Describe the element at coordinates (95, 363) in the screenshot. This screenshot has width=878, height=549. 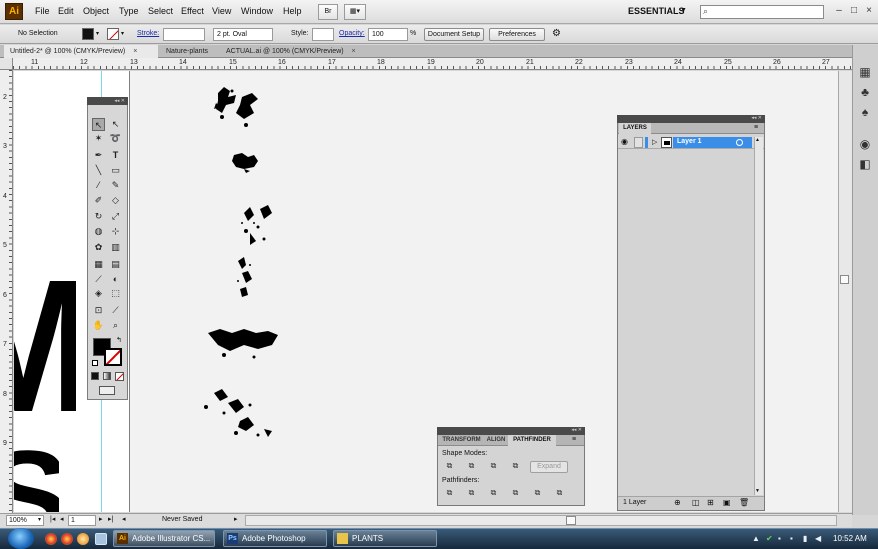
I see `default-colors-icon` at that location.